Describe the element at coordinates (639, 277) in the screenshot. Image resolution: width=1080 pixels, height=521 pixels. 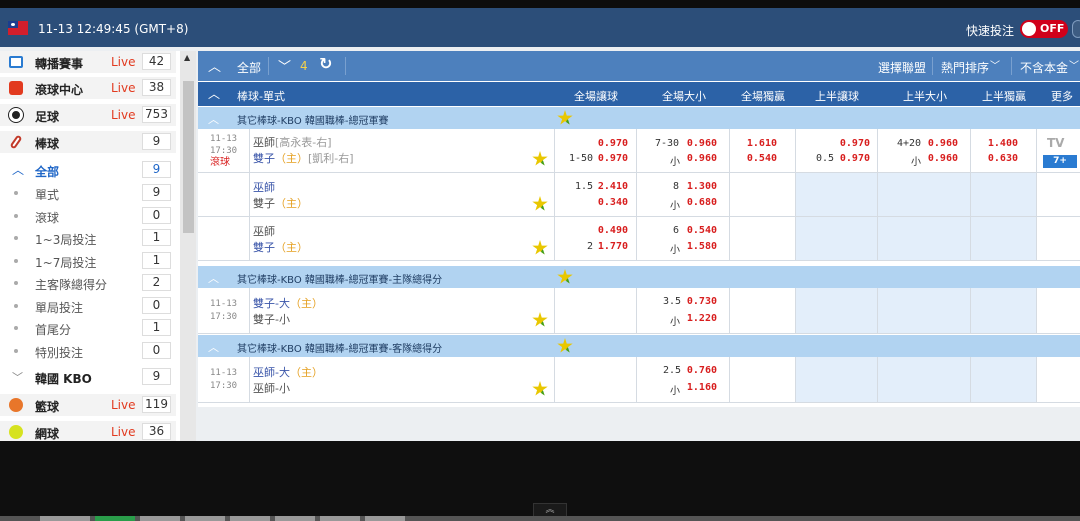
I see `league-header: ︿ 其它棒球-KBO 韓國職棒-總冠軍賽-主隊總得分` at that location.